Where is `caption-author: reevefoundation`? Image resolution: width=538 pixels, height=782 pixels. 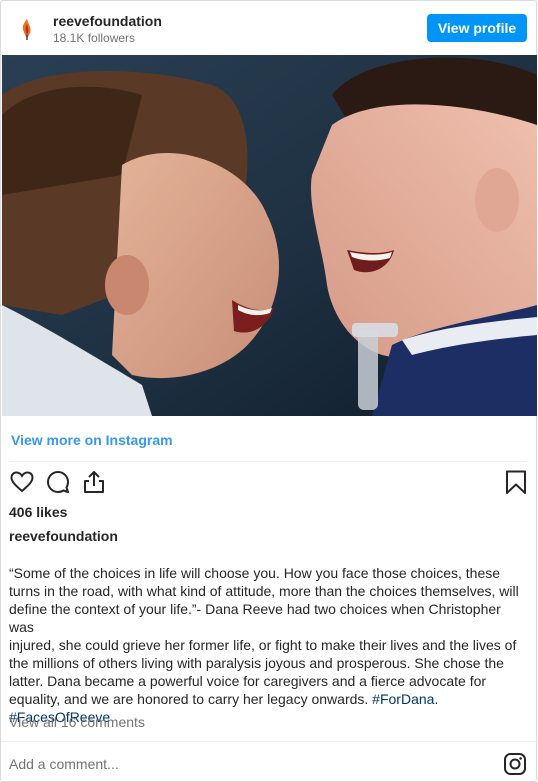
caption-author: reevefoundation is located at coordinates (63, 536).